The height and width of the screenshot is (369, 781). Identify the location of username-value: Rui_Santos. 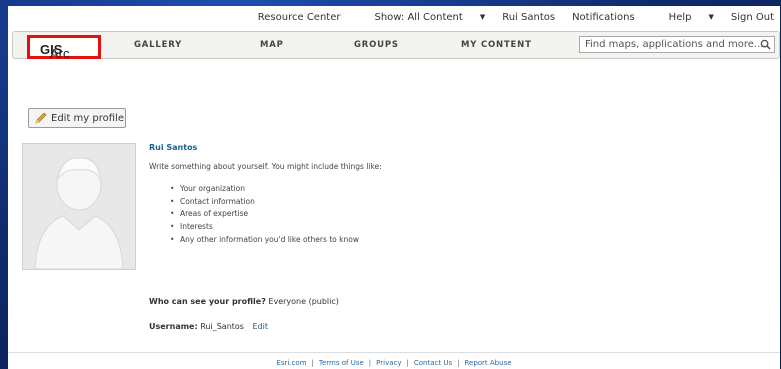
(222, 326).